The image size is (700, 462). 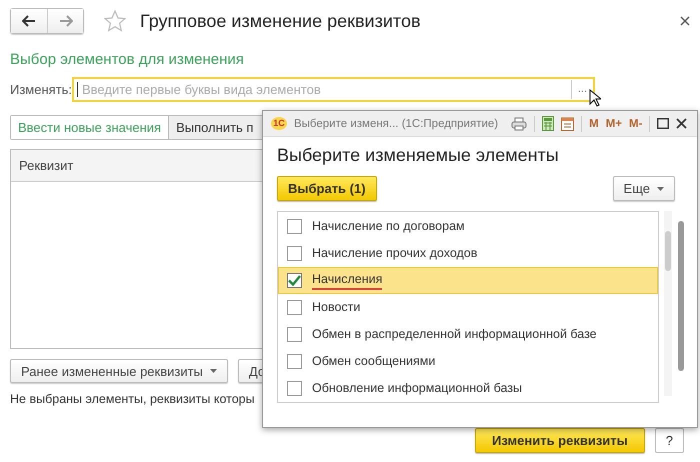 I want to click on item-label: Начисление по договорам, so click(x=388, y=226).